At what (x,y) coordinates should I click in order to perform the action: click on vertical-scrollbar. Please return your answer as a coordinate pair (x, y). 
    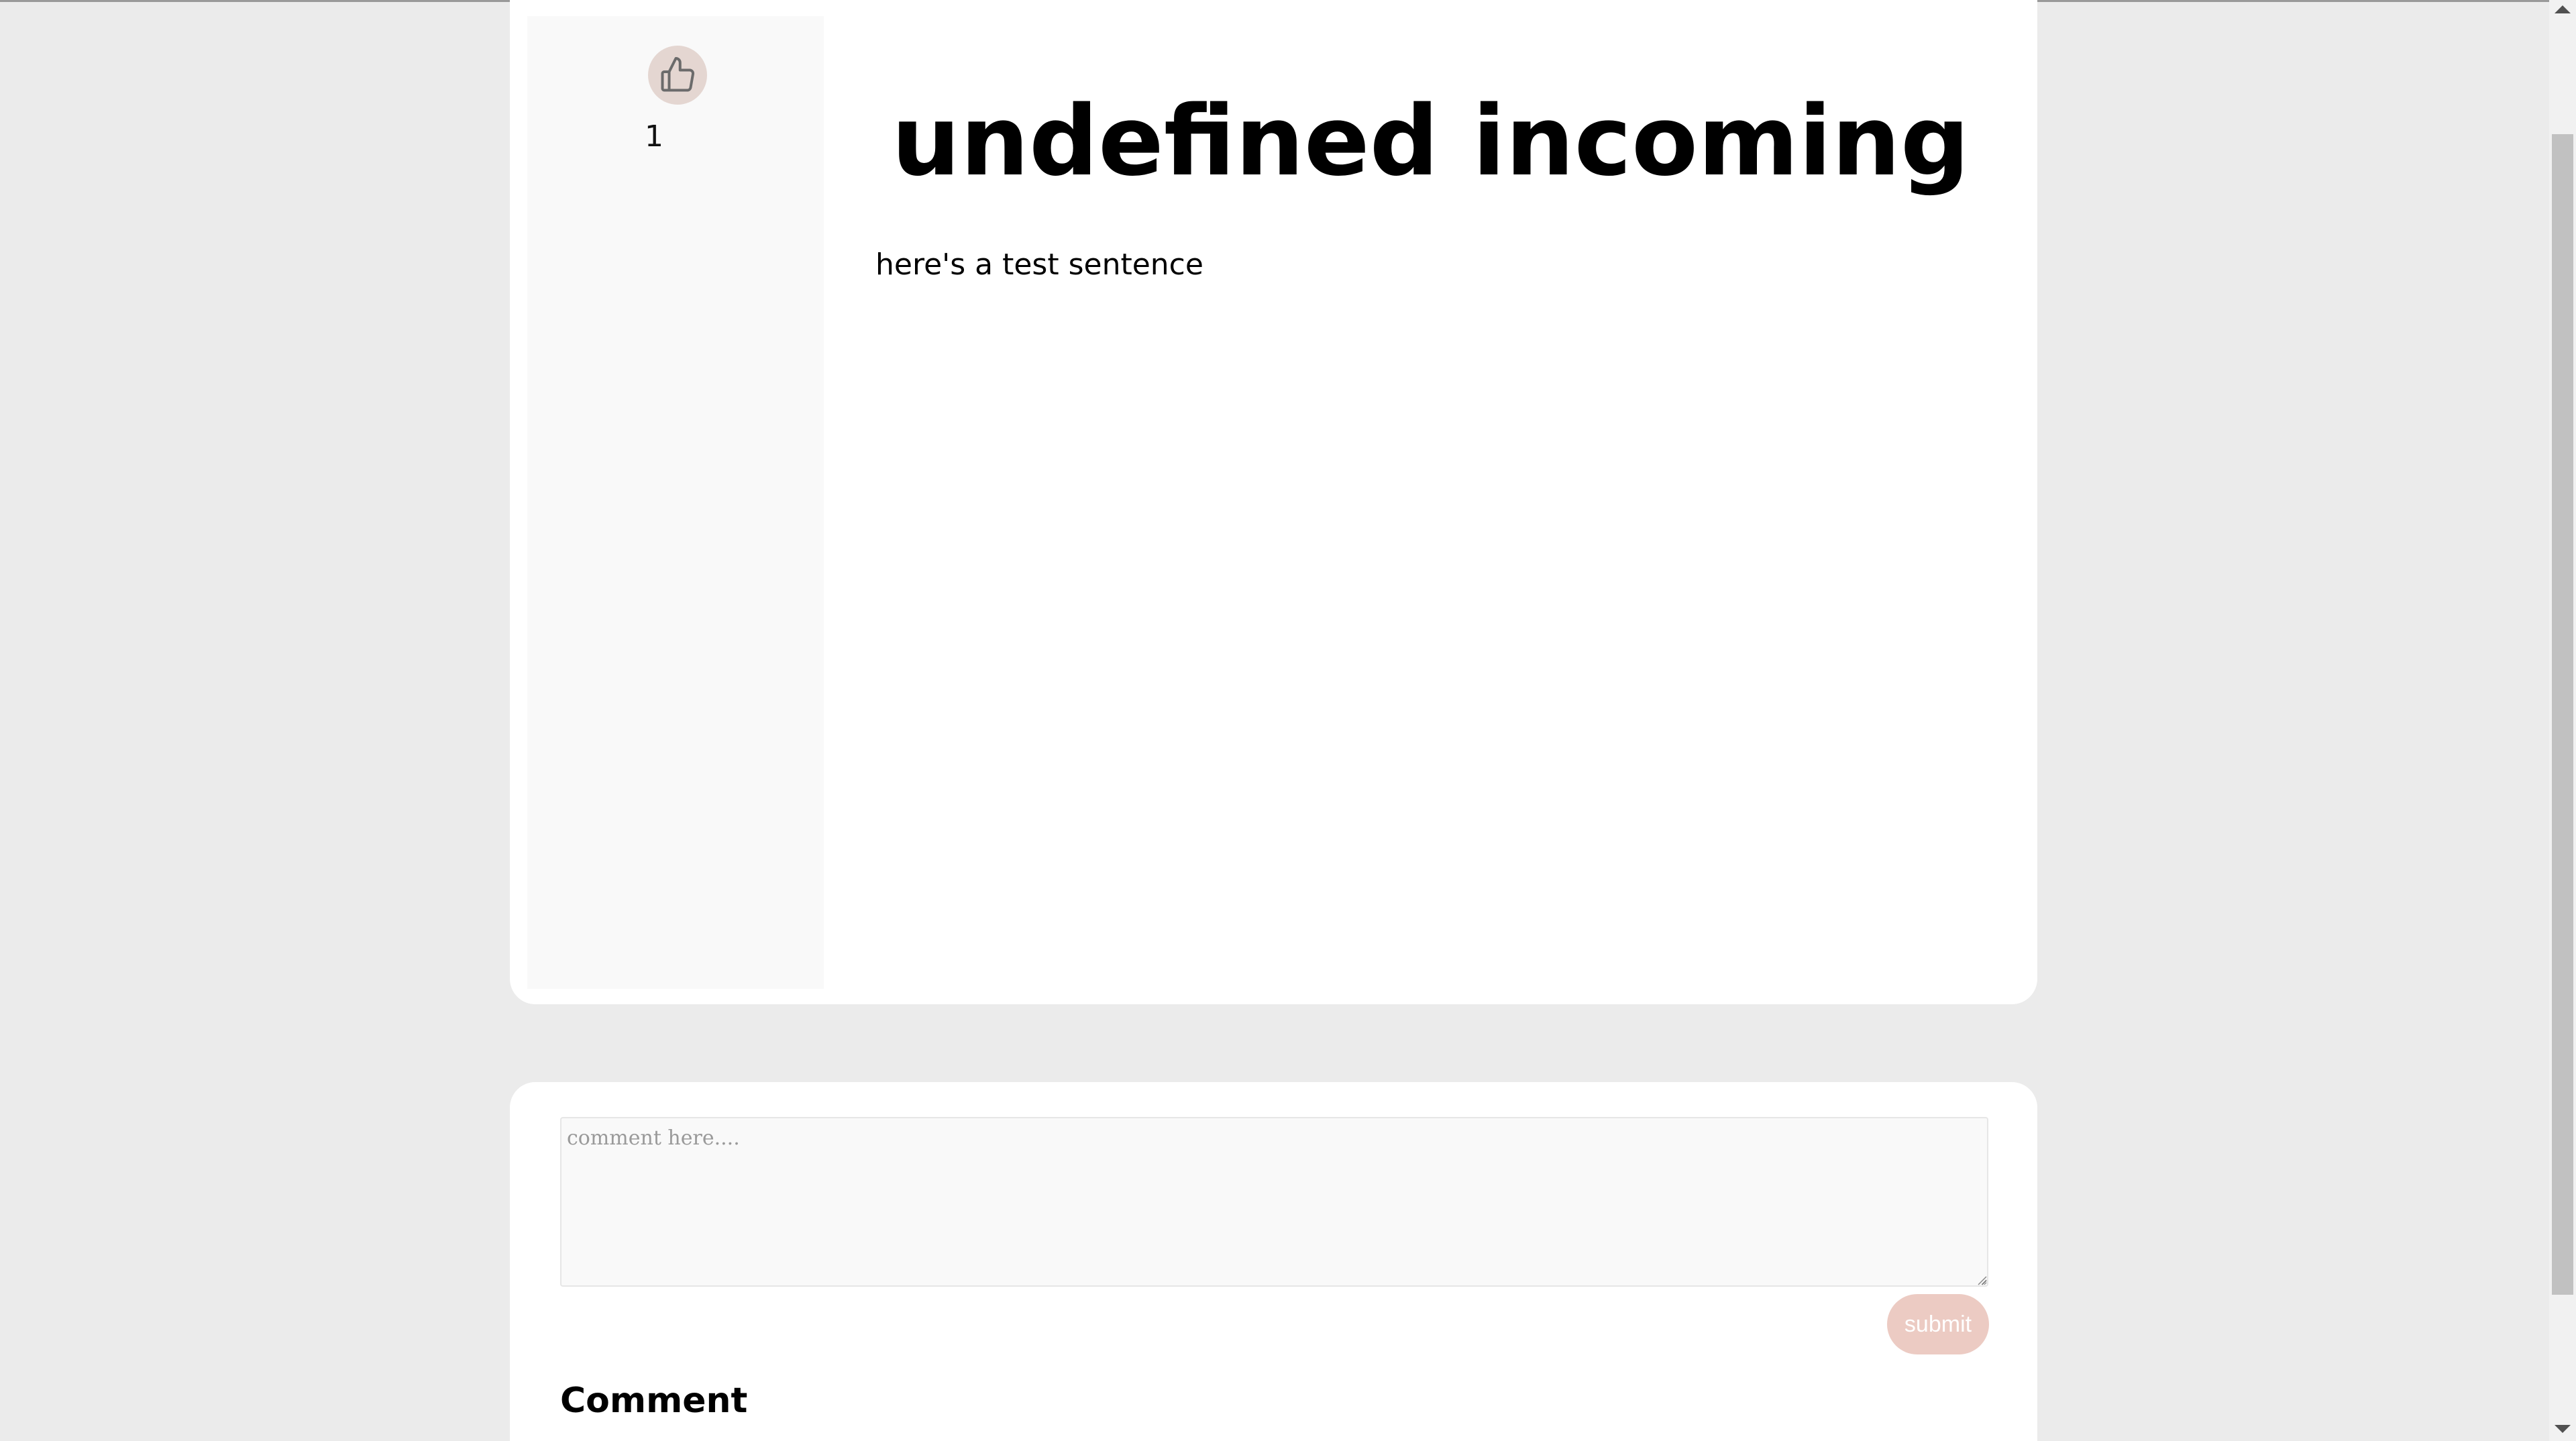
    Looking at the image, I should click on (2562, 720).